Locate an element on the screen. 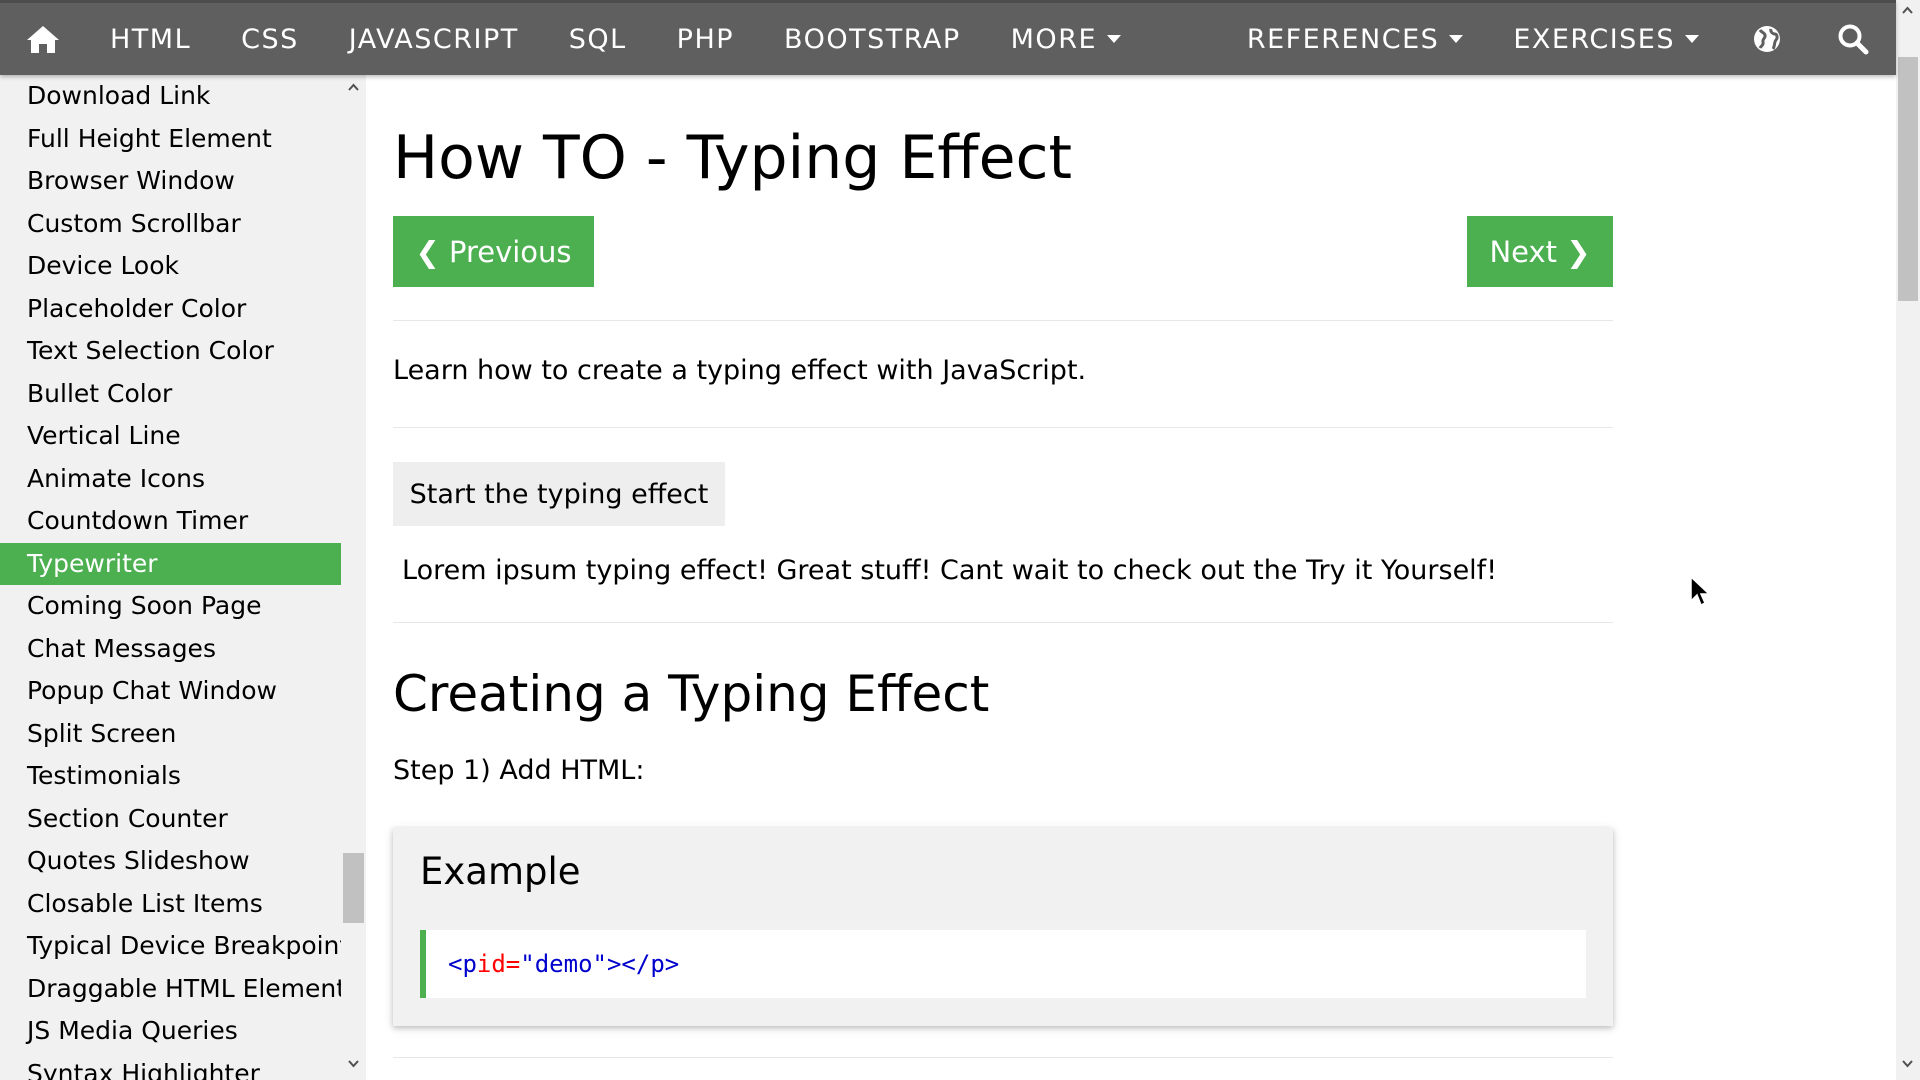 This screenshot has height=1080, width=1920. sidebar-item-bullet-color: Bullet Color is located at coordinates (170, 394).